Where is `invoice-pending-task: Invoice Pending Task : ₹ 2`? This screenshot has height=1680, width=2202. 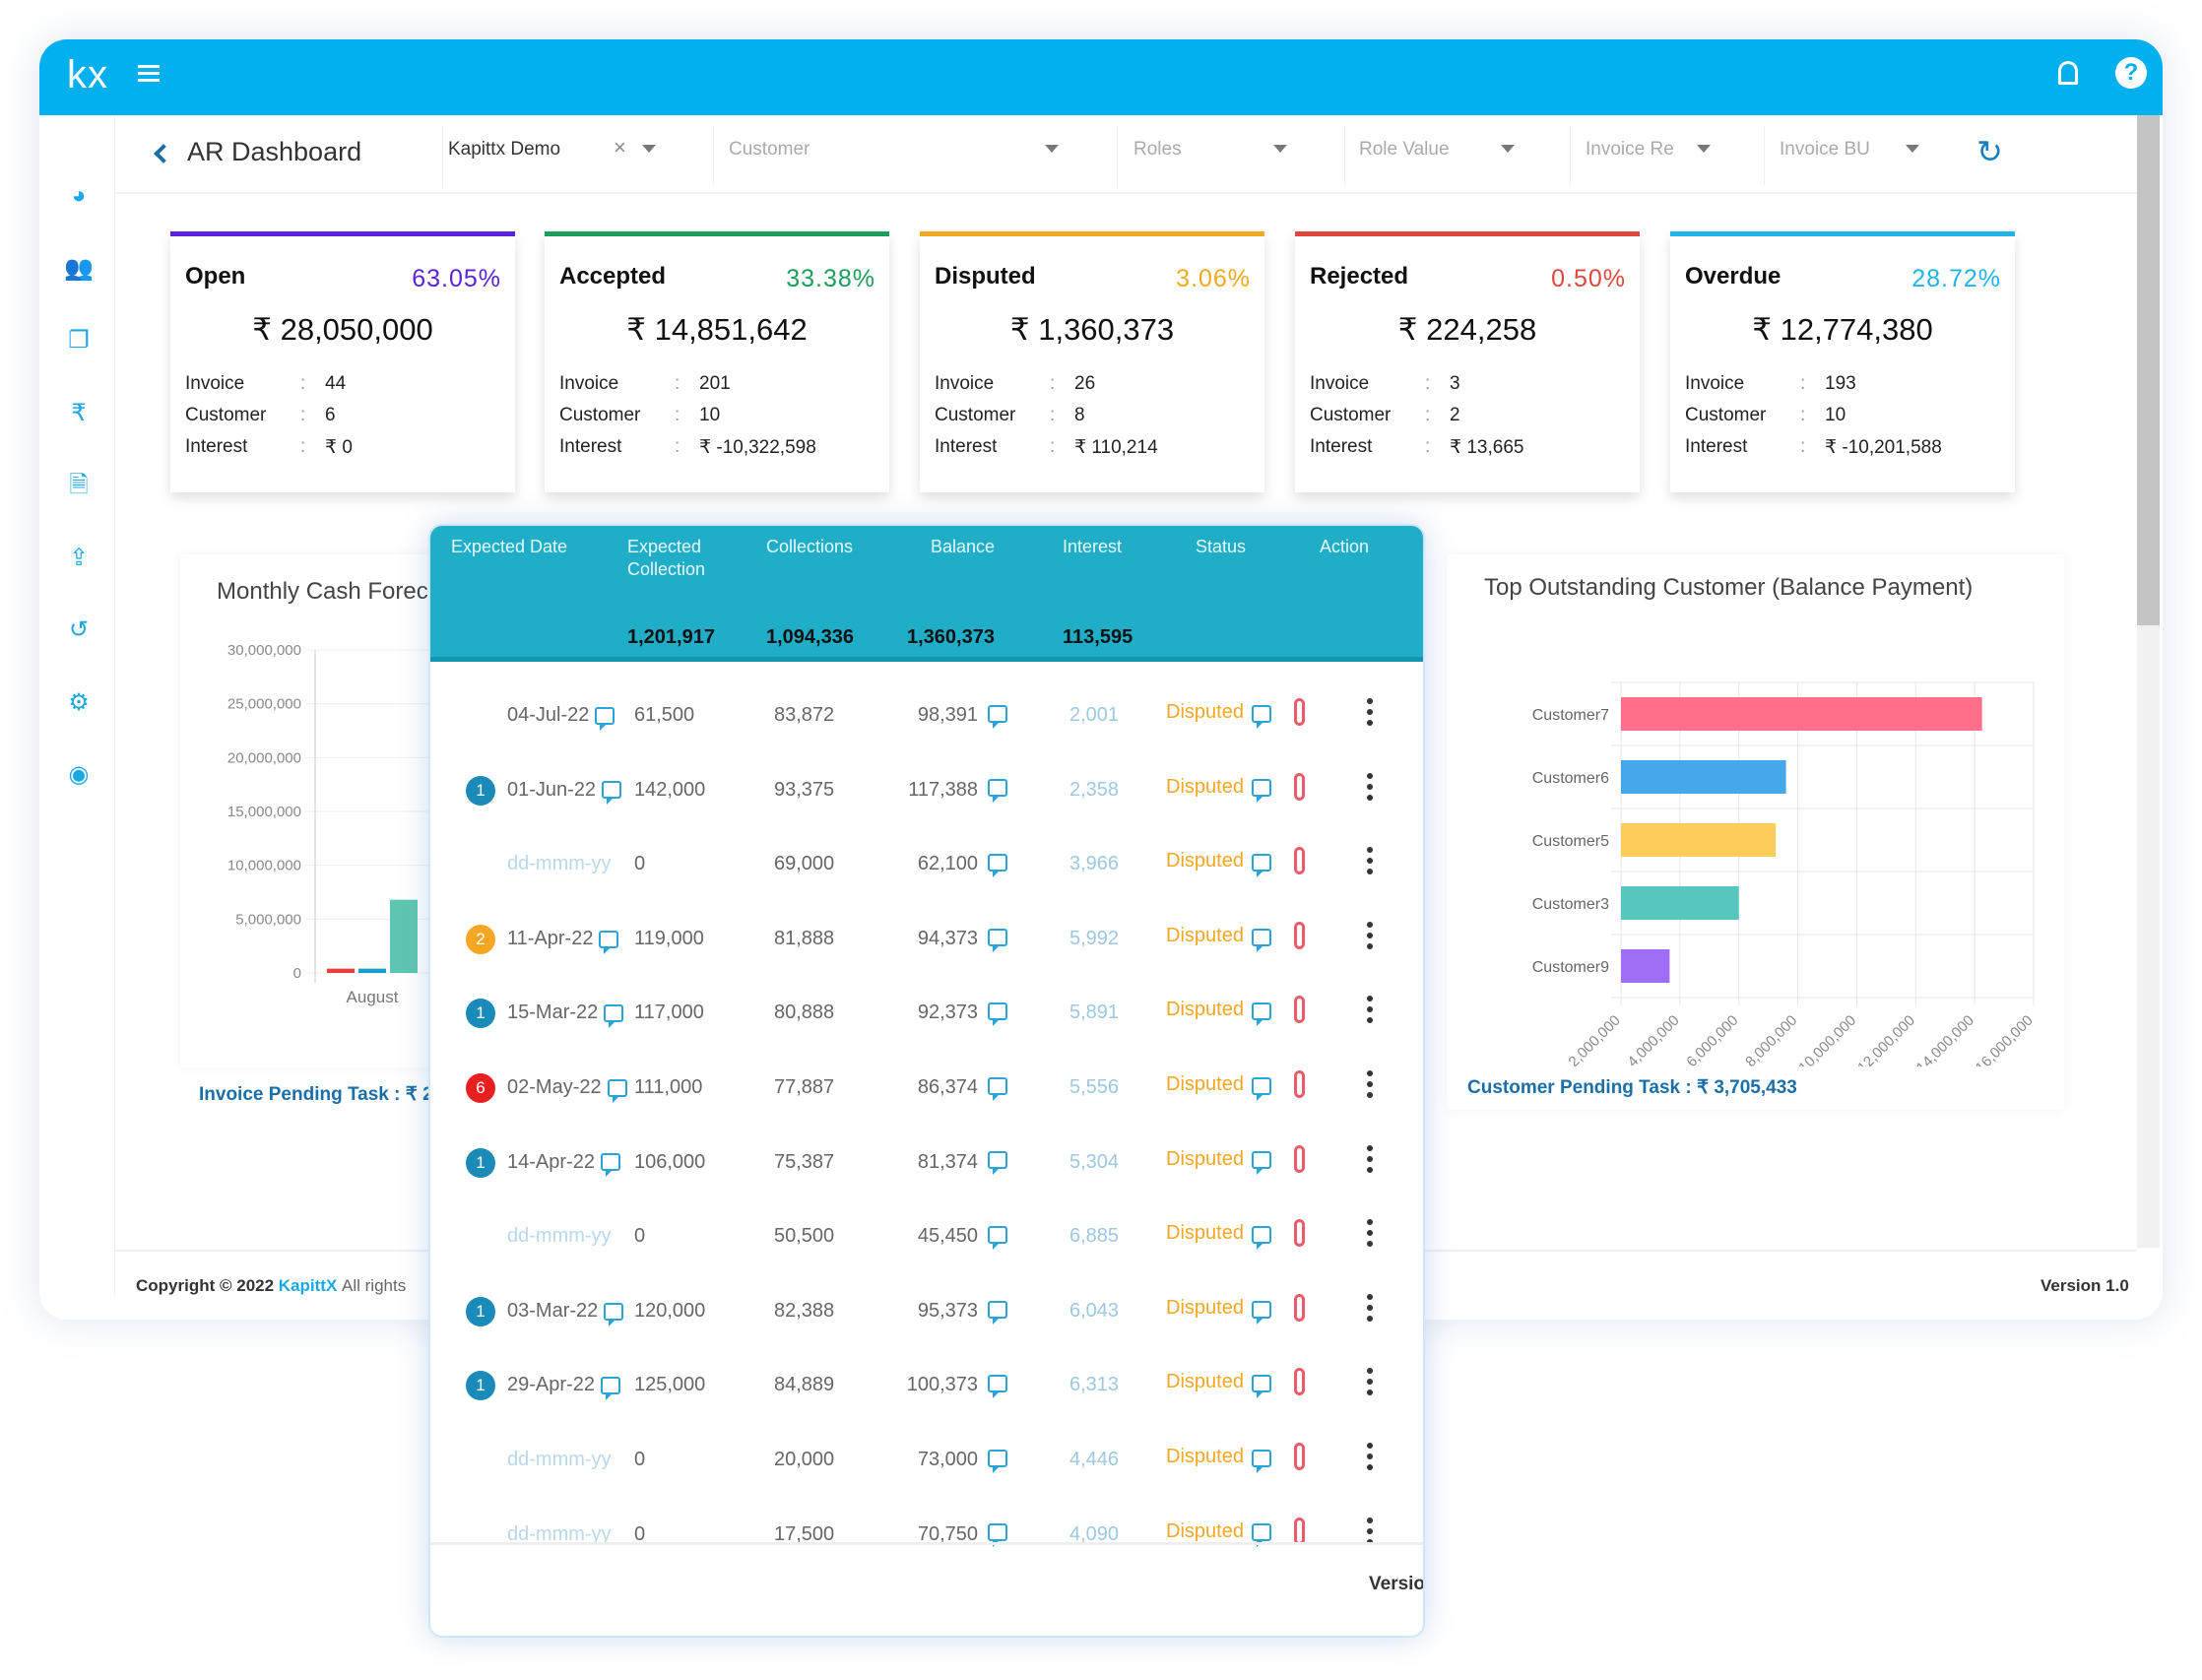 invoice-pending-task: Invoice Pending Task : ₹ 2 is located at coordinates (316, 1094).